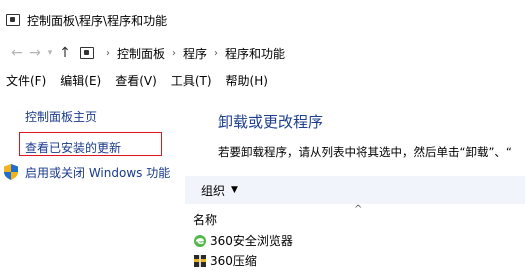 This screenshot has height=275, width=525. I want to click on program-name: 360安全浏览器, so click(251, 241).